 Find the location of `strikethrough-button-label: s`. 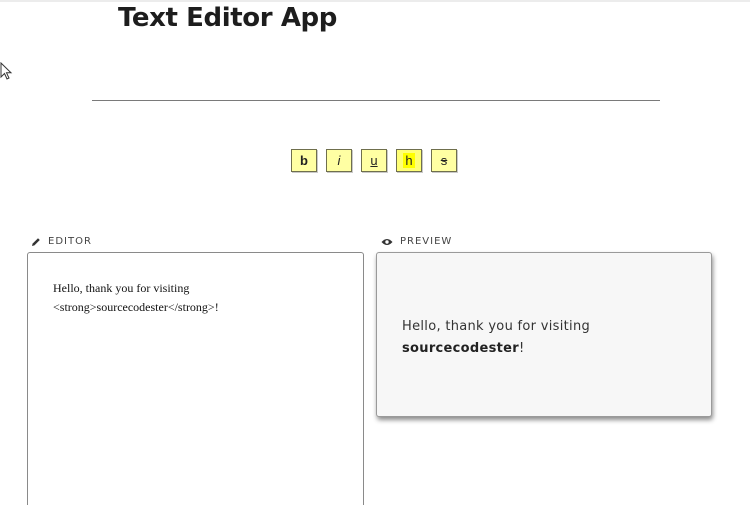

strikethrough-button-label: s is located at coordinates (444, 160).